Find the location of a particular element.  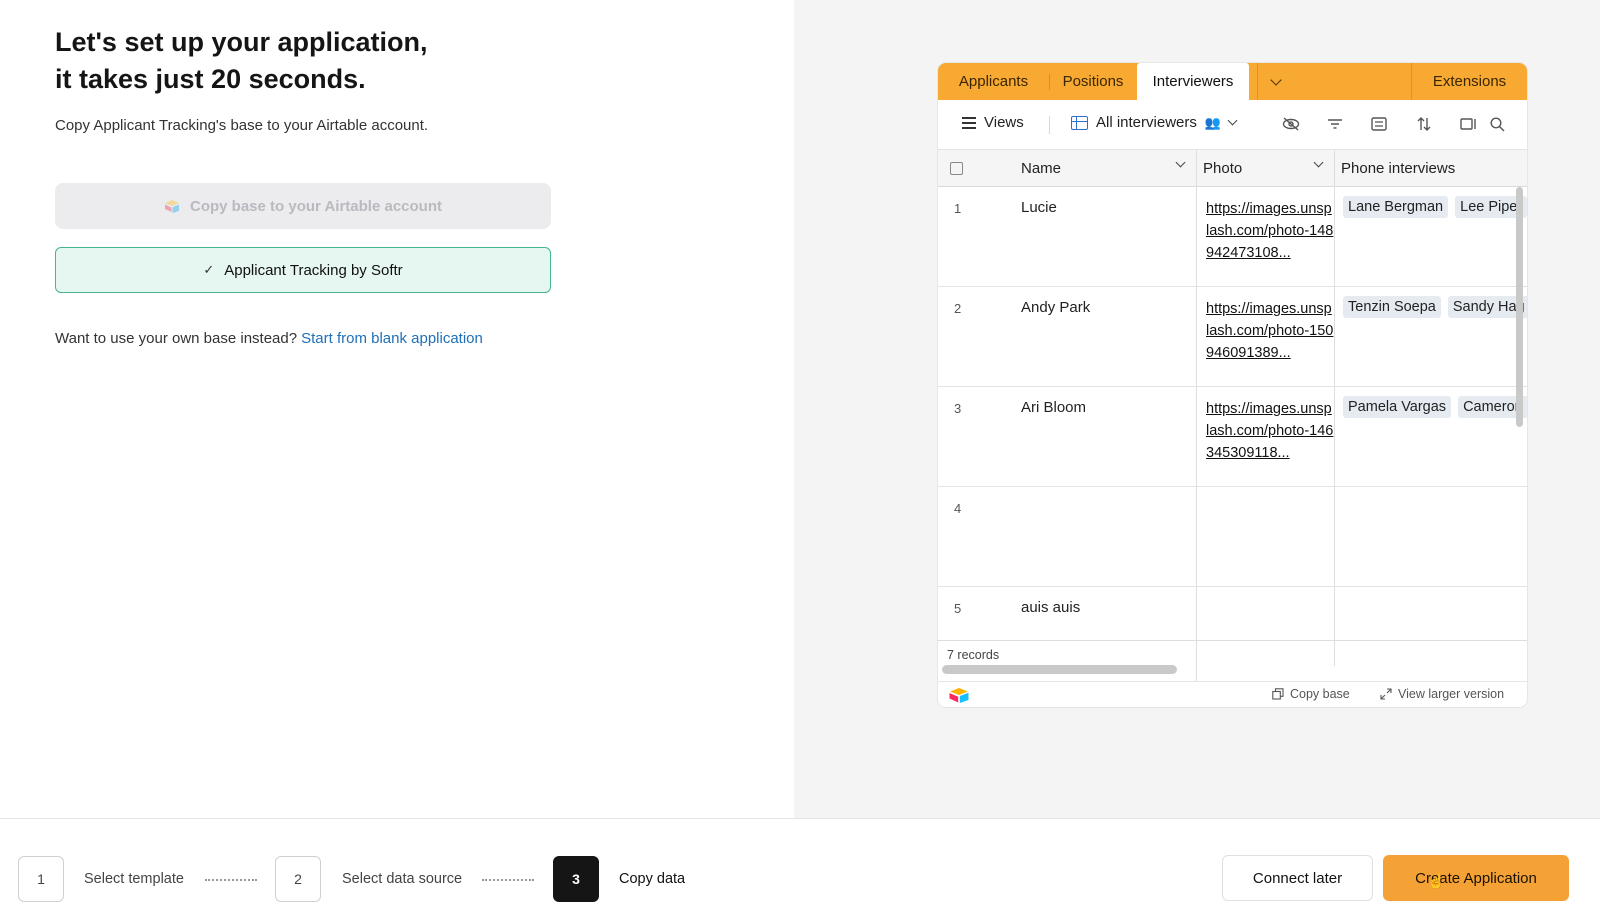

menu-icon is located at coordinates (969, 123).